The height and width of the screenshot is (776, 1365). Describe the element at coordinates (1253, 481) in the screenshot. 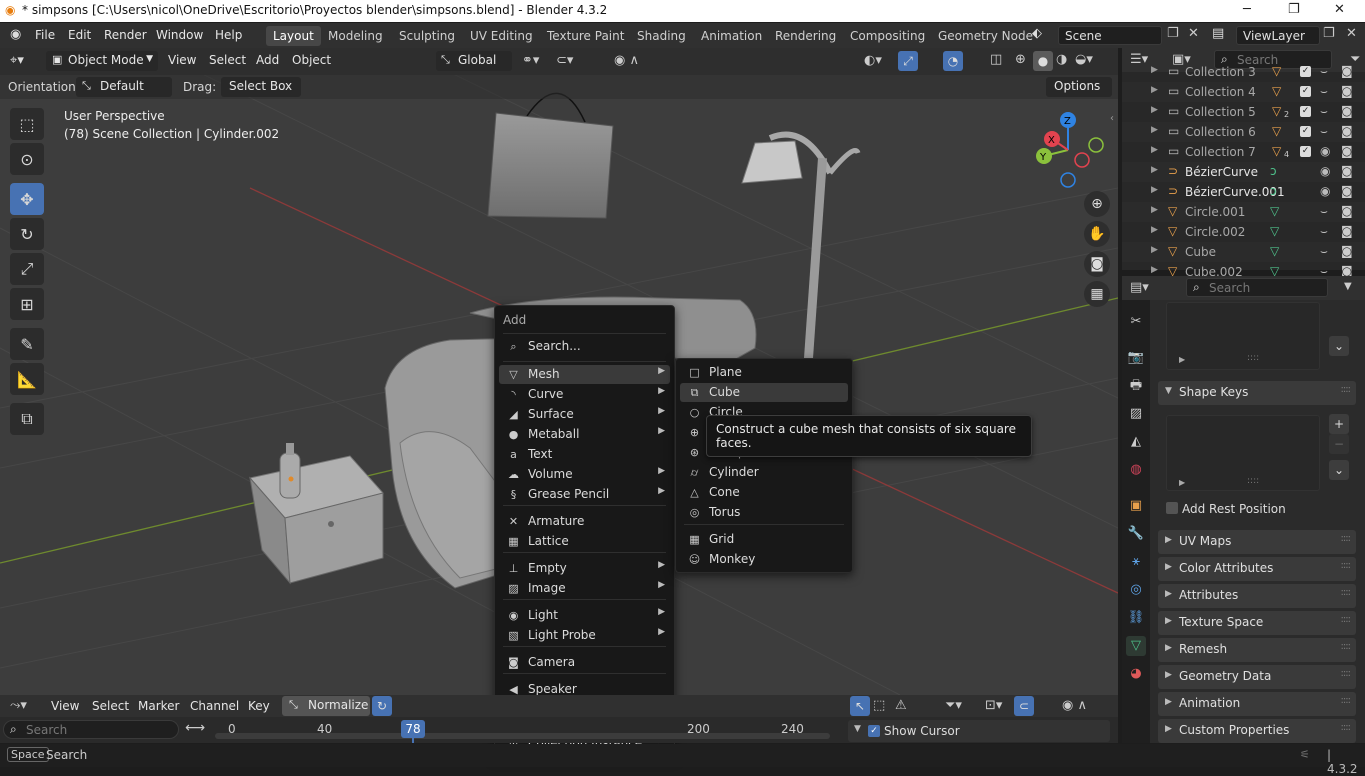

I see `resize-grip-icon: ::::` at that location.